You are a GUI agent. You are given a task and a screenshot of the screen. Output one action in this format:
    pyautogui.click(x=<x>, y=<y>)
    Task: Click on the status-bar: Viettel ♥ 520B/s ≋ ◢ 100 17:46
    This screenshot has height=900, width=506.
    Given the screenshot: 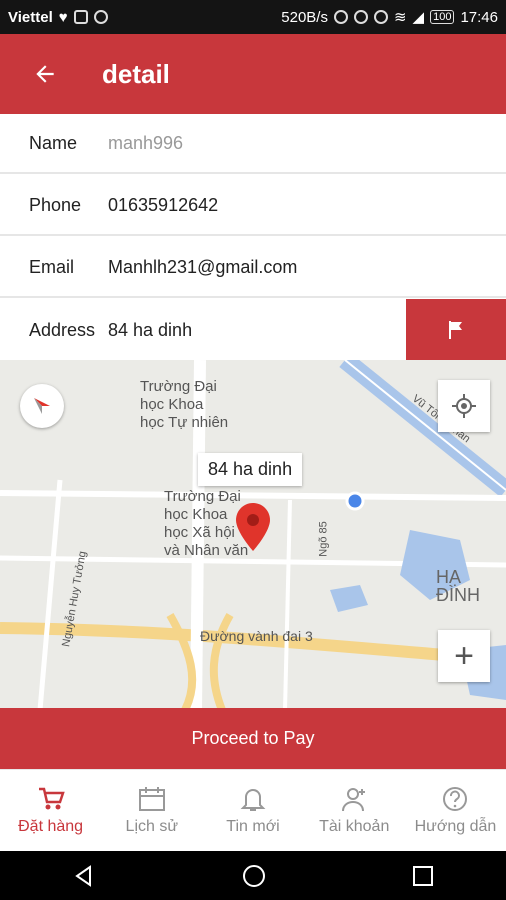 What is the action you would take?
    pyautogui.click(x=253, y=17)
    